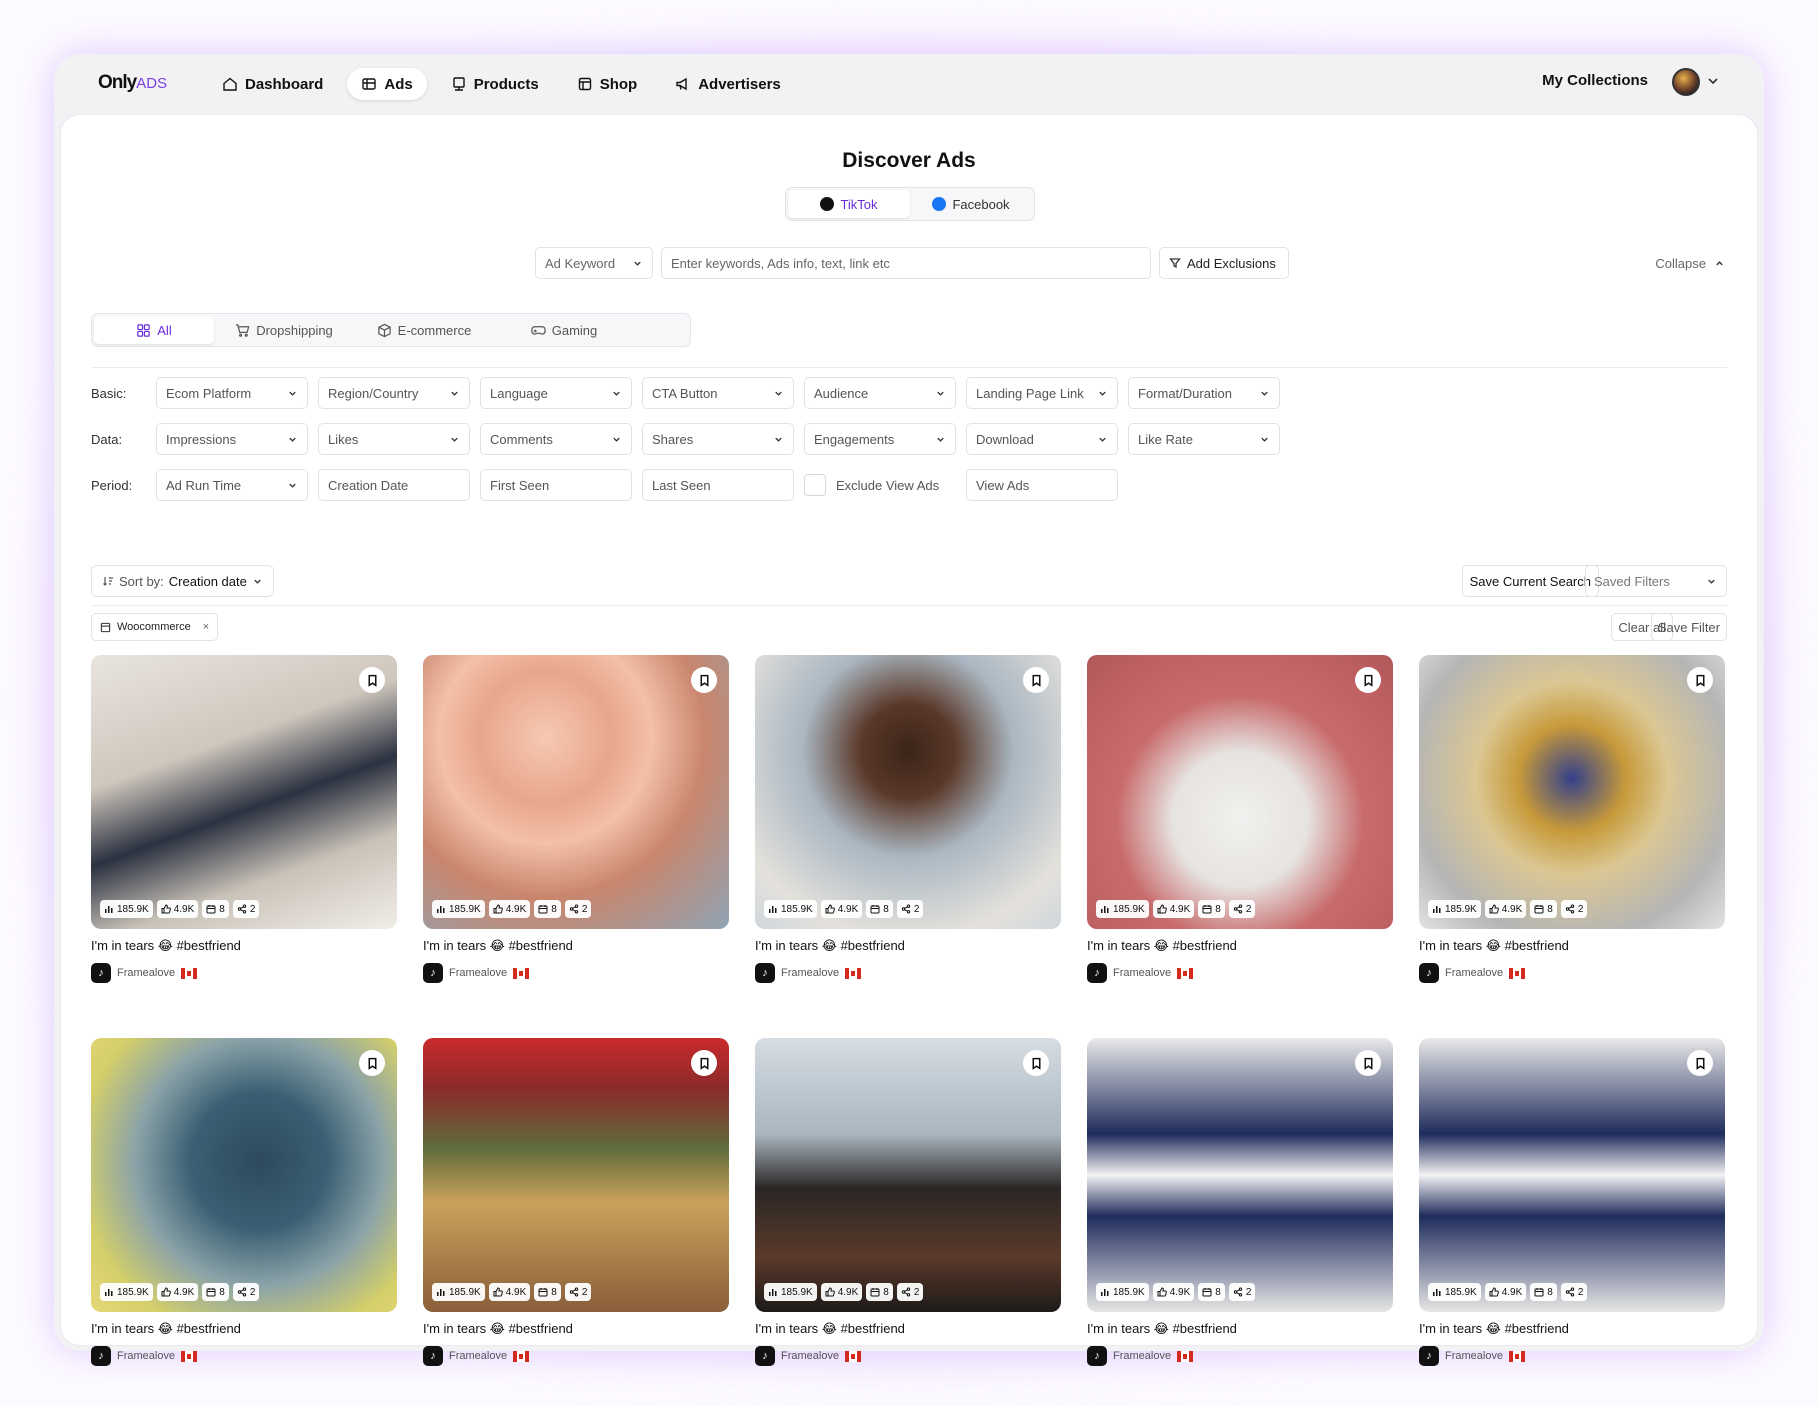  What do you see at coordinates (1042, 485) in the screenshot?
I see `filter-view-ads: View Ads` at bounding box center [1042, 485].